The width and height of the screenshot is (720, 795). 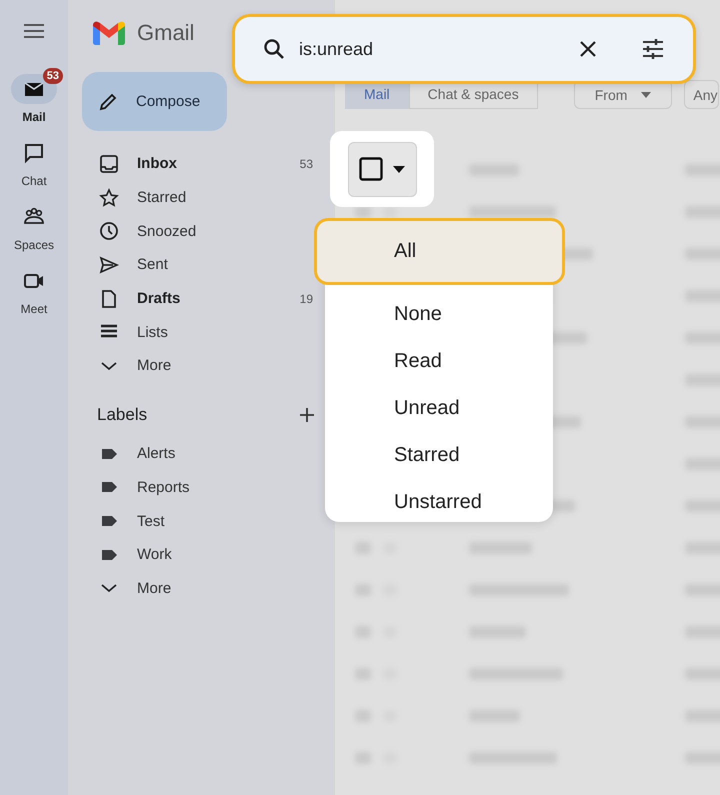 What do you see at coordinates (306, 163) in the screenshot?
I see `unread-count: 53` at bounding box center [306, 163].